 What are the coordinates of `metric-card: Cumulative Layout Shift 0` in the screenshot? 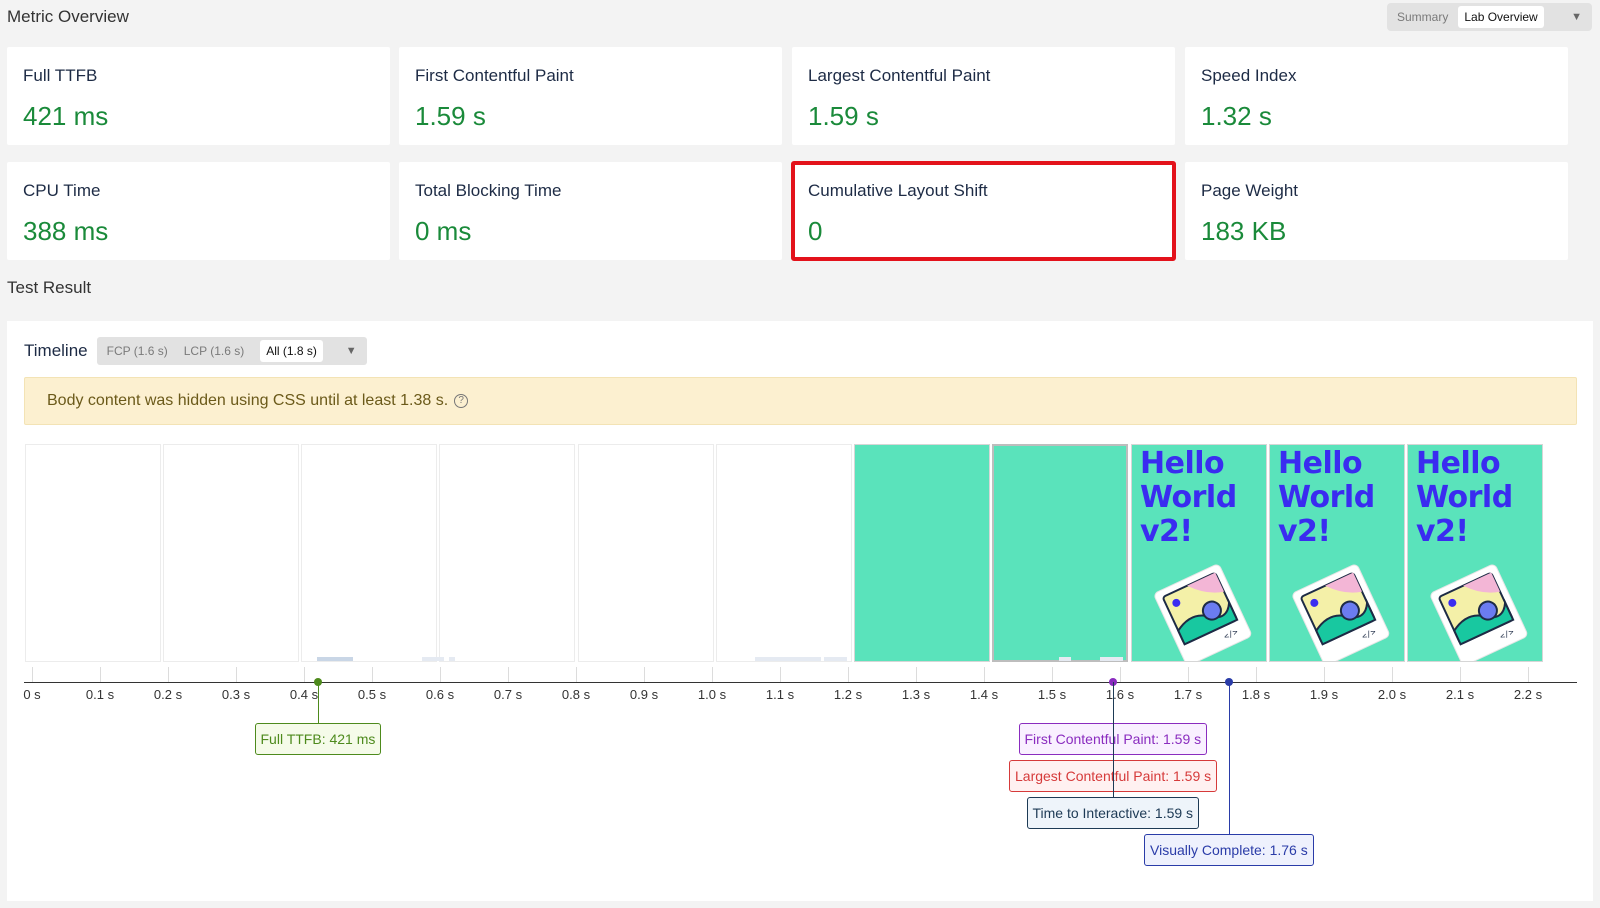 It's located at (983, 211).